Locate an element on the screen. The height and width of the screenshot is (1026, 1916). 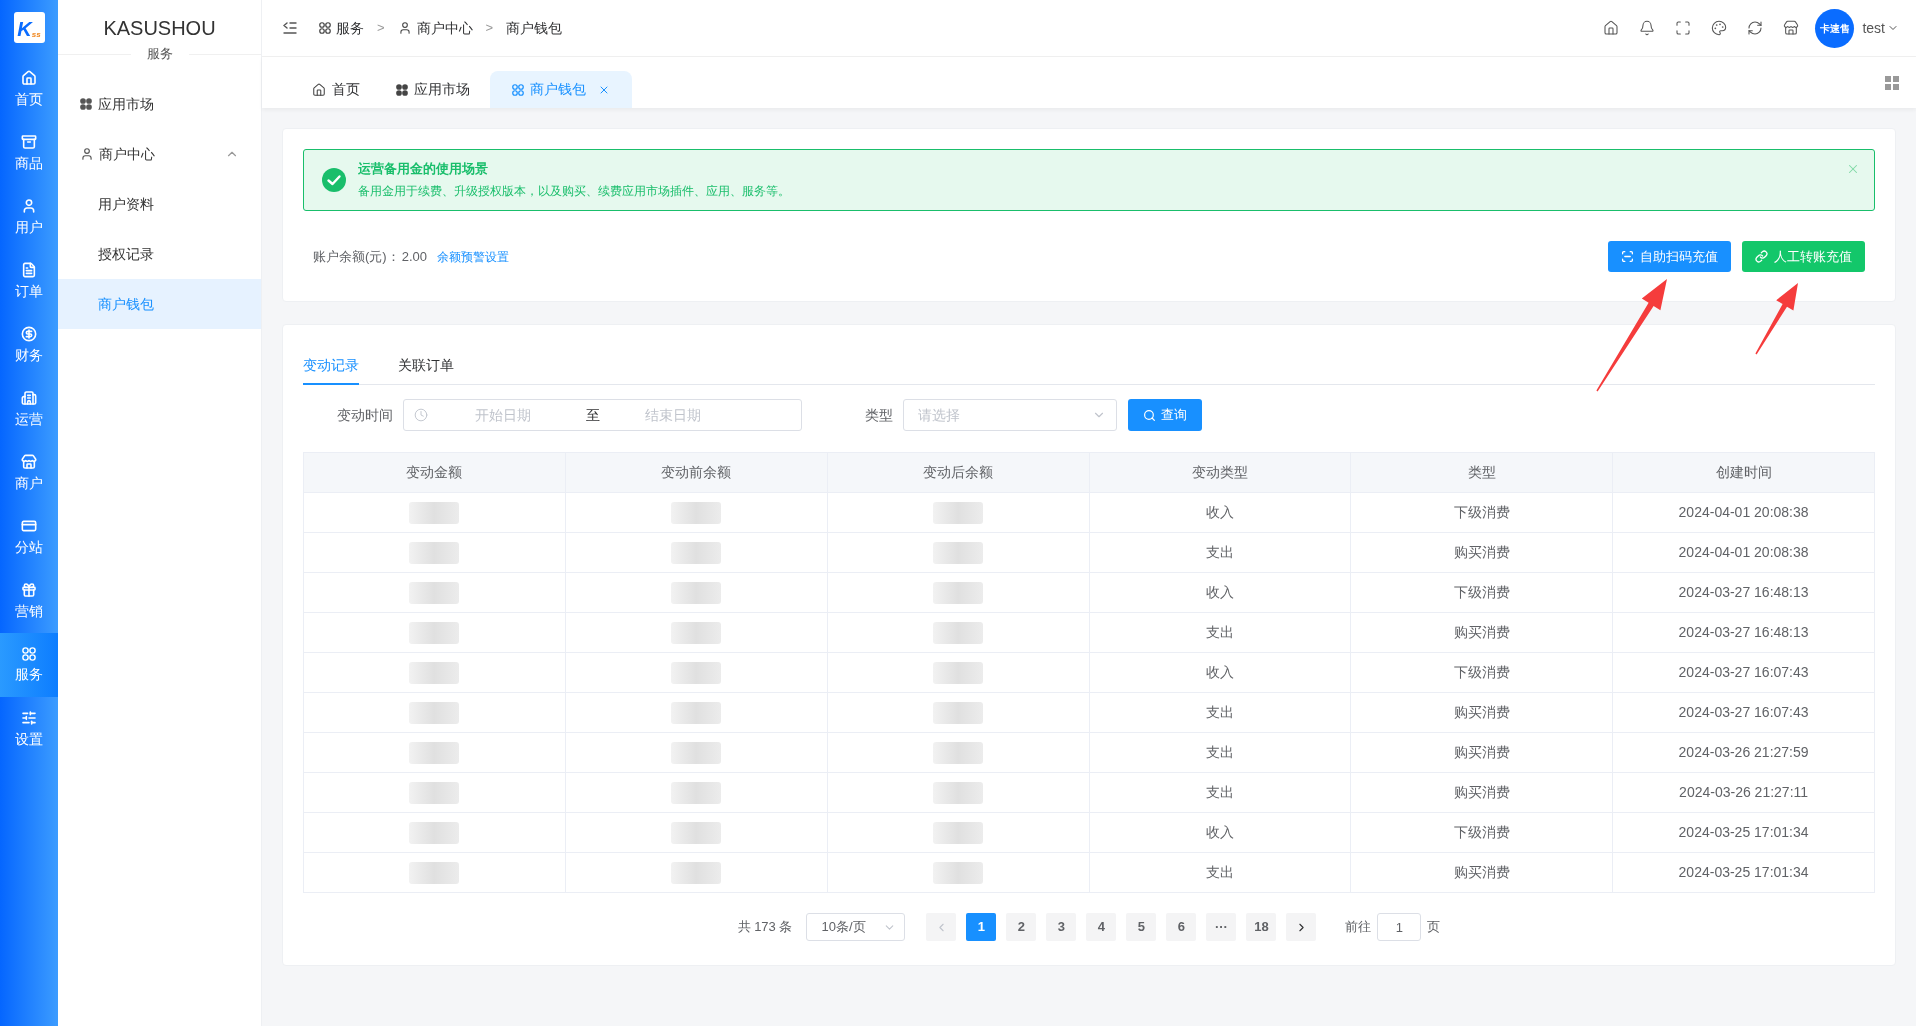
rail-item: 财务 is located at coordinates (29, 345).